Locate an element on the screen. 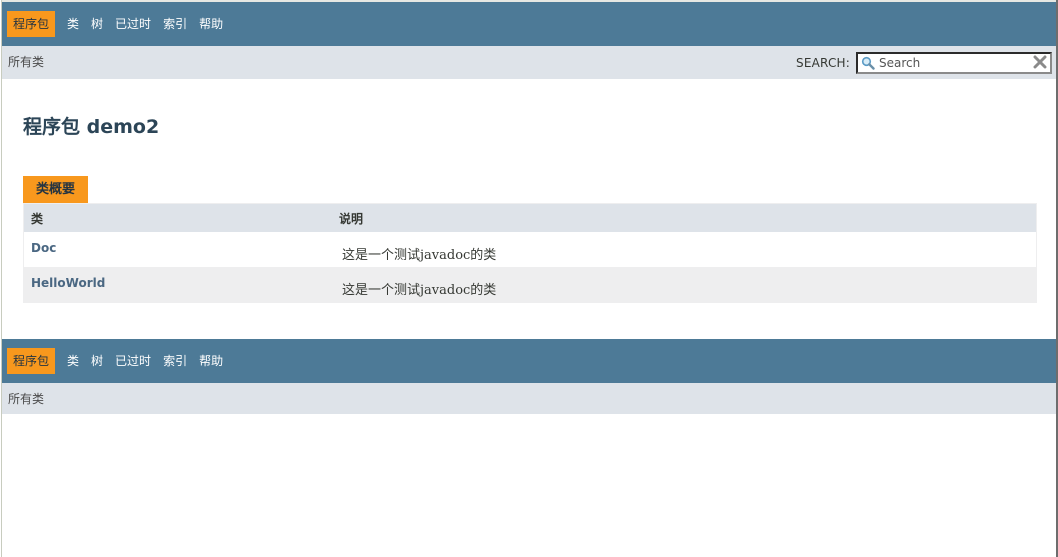 The width and height of the screenshot is (1058, 557). class-link-helloworld: HelloWorld is located at coordinates (68, 283).